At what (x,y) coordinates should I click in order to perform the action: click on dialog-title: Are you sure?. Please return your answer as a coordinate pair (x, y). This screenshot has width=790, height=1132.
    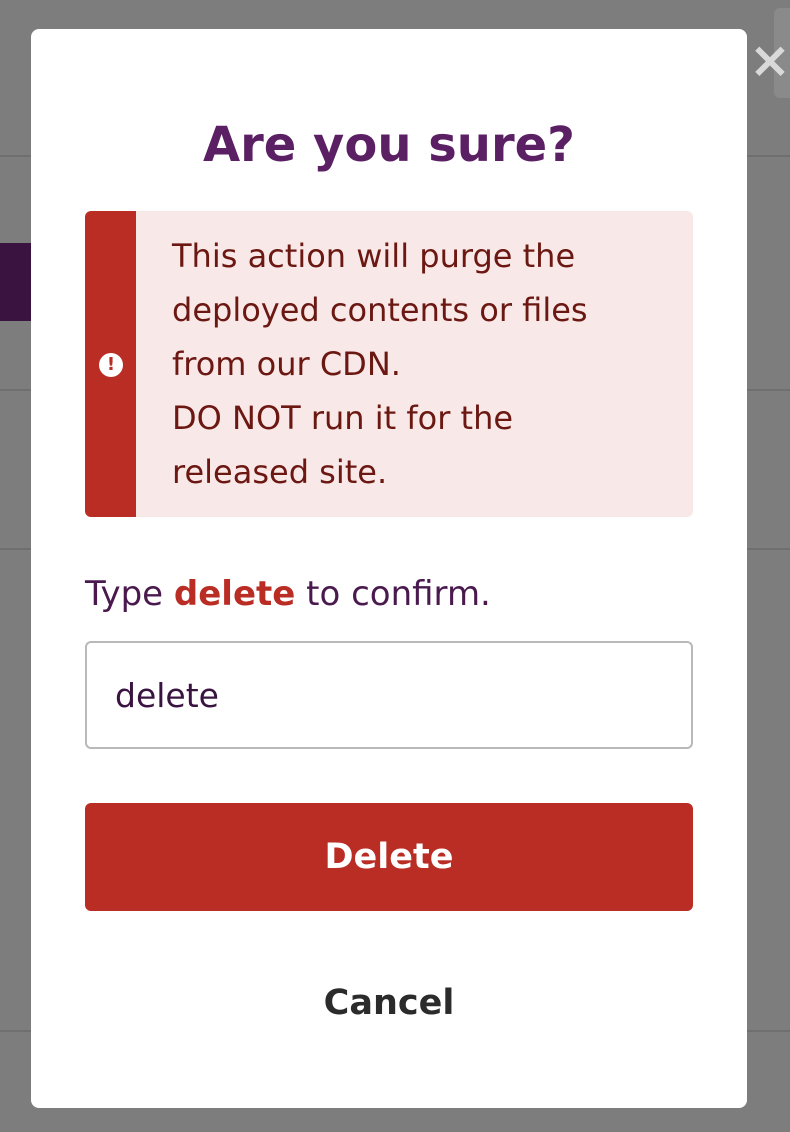
    Looking at the image, I should click on (389, 145).